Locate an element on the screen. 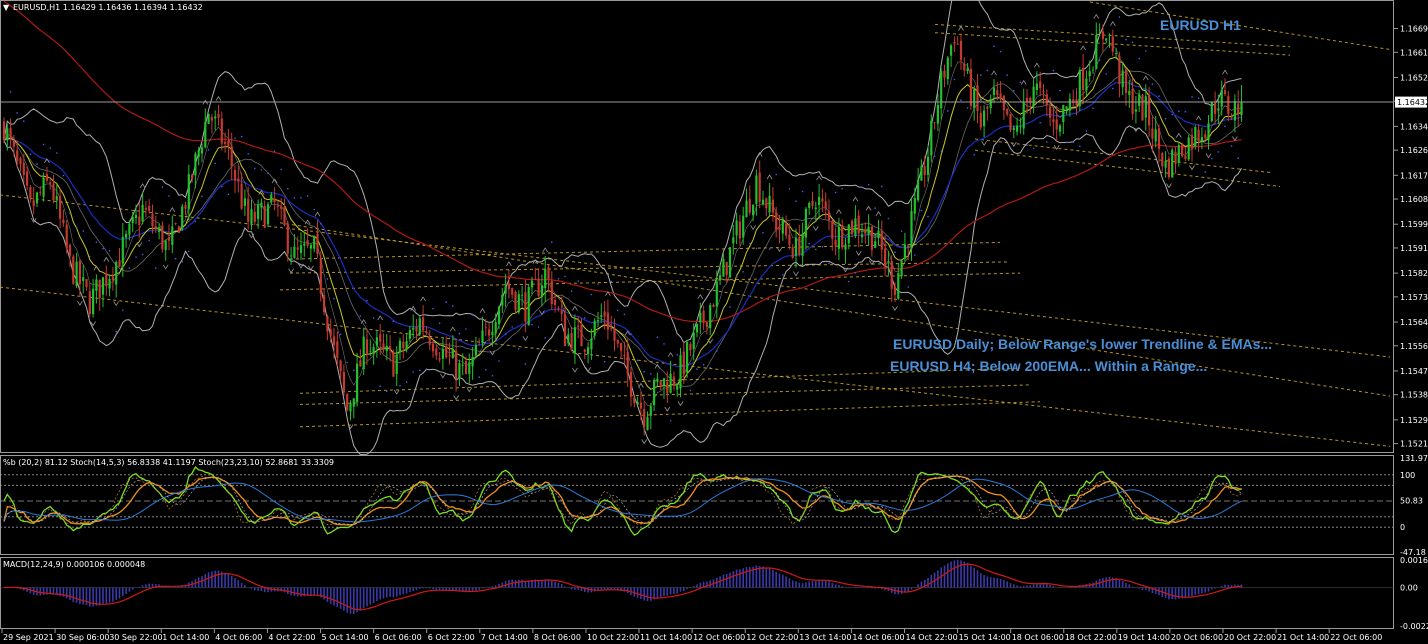  oscillator-tick-label: 131.97 is located at coordinates (1414, 458).